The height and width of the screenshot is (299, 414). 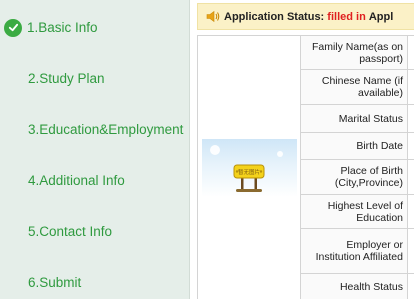 What do you see at coordinates (354, 146) in the screenshot?
I see `field-label: Birth Date` at bounding box center [354, 146].